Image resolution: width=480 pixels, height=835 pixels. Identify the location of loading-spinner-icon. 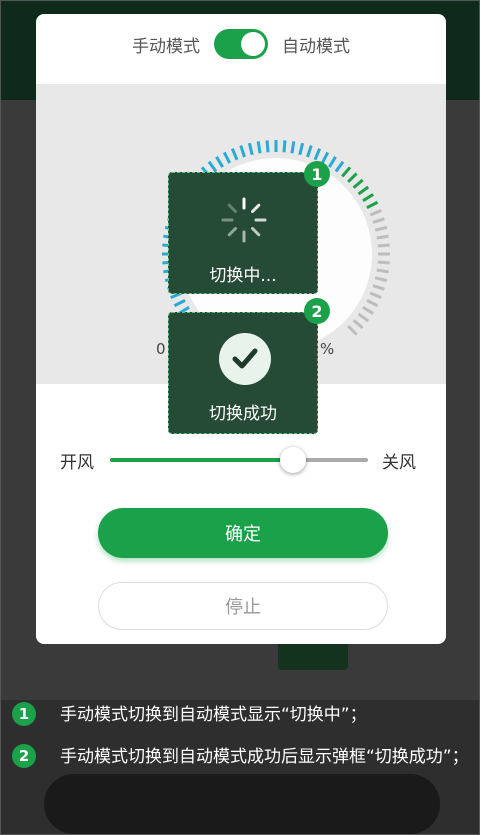
(244, 220).